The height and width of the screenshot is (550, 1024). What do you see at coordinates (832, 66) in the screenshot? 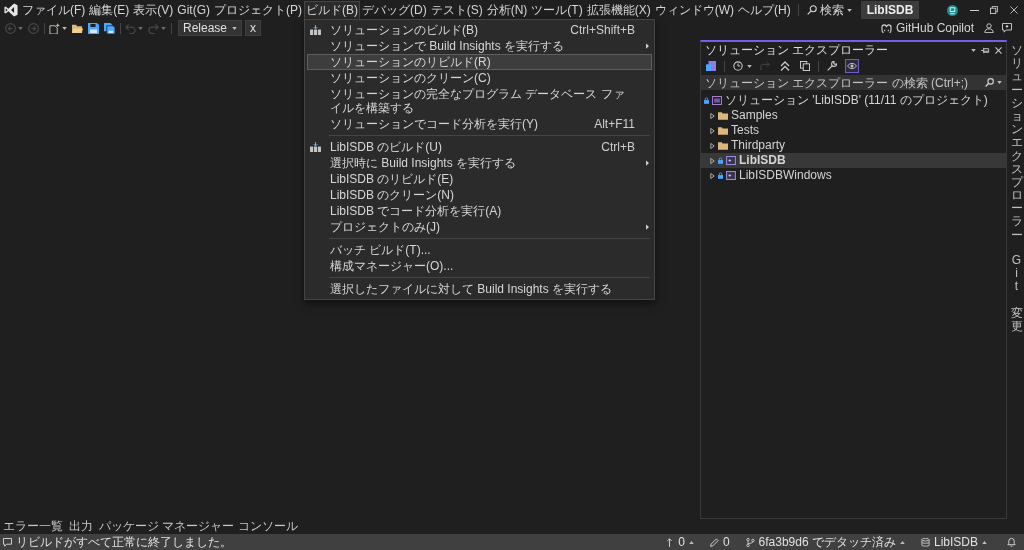
I see `wrench-icon` at bounding box center [832, 66].